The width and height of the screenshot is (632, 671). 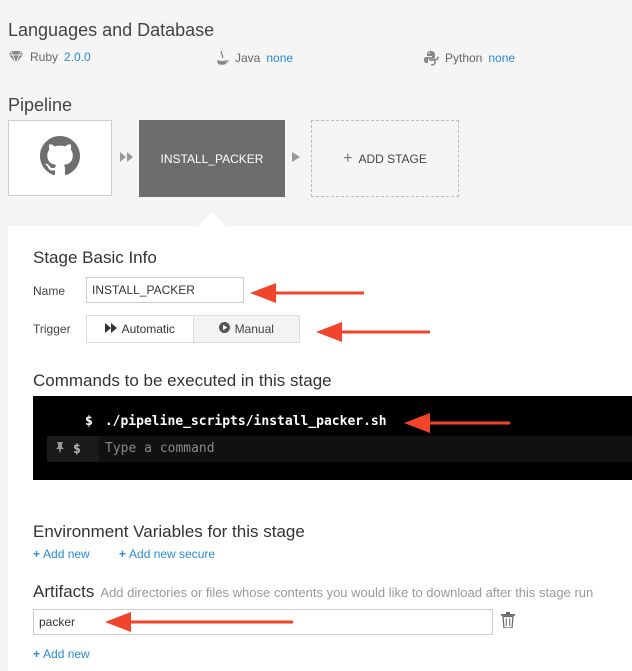 I want to click on play-circle-icon, so click(x=224, y=329).